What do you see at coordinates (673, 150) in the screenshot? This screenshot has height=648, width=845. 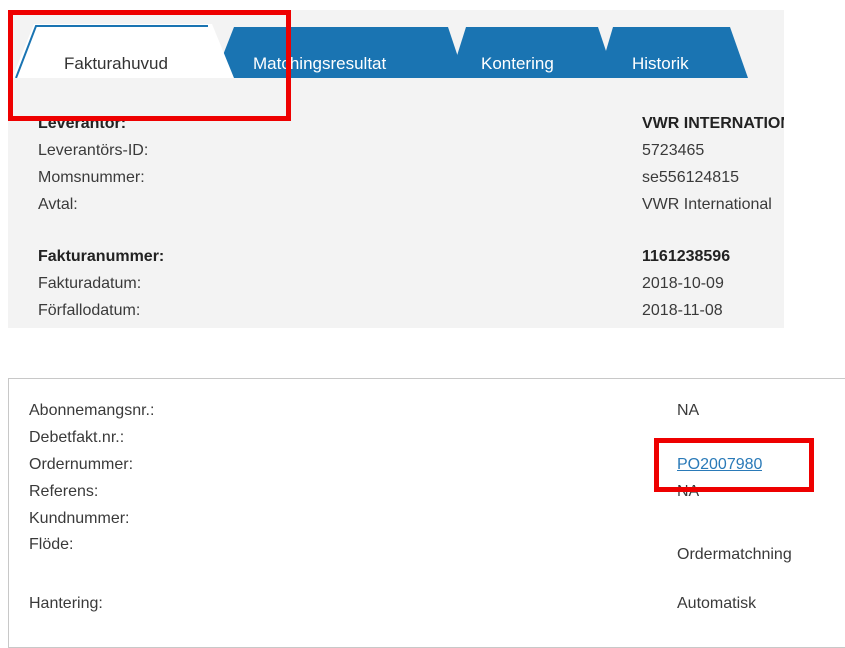 I see `leverantors-id-value: 5723465` at bounding box center [673, 150].